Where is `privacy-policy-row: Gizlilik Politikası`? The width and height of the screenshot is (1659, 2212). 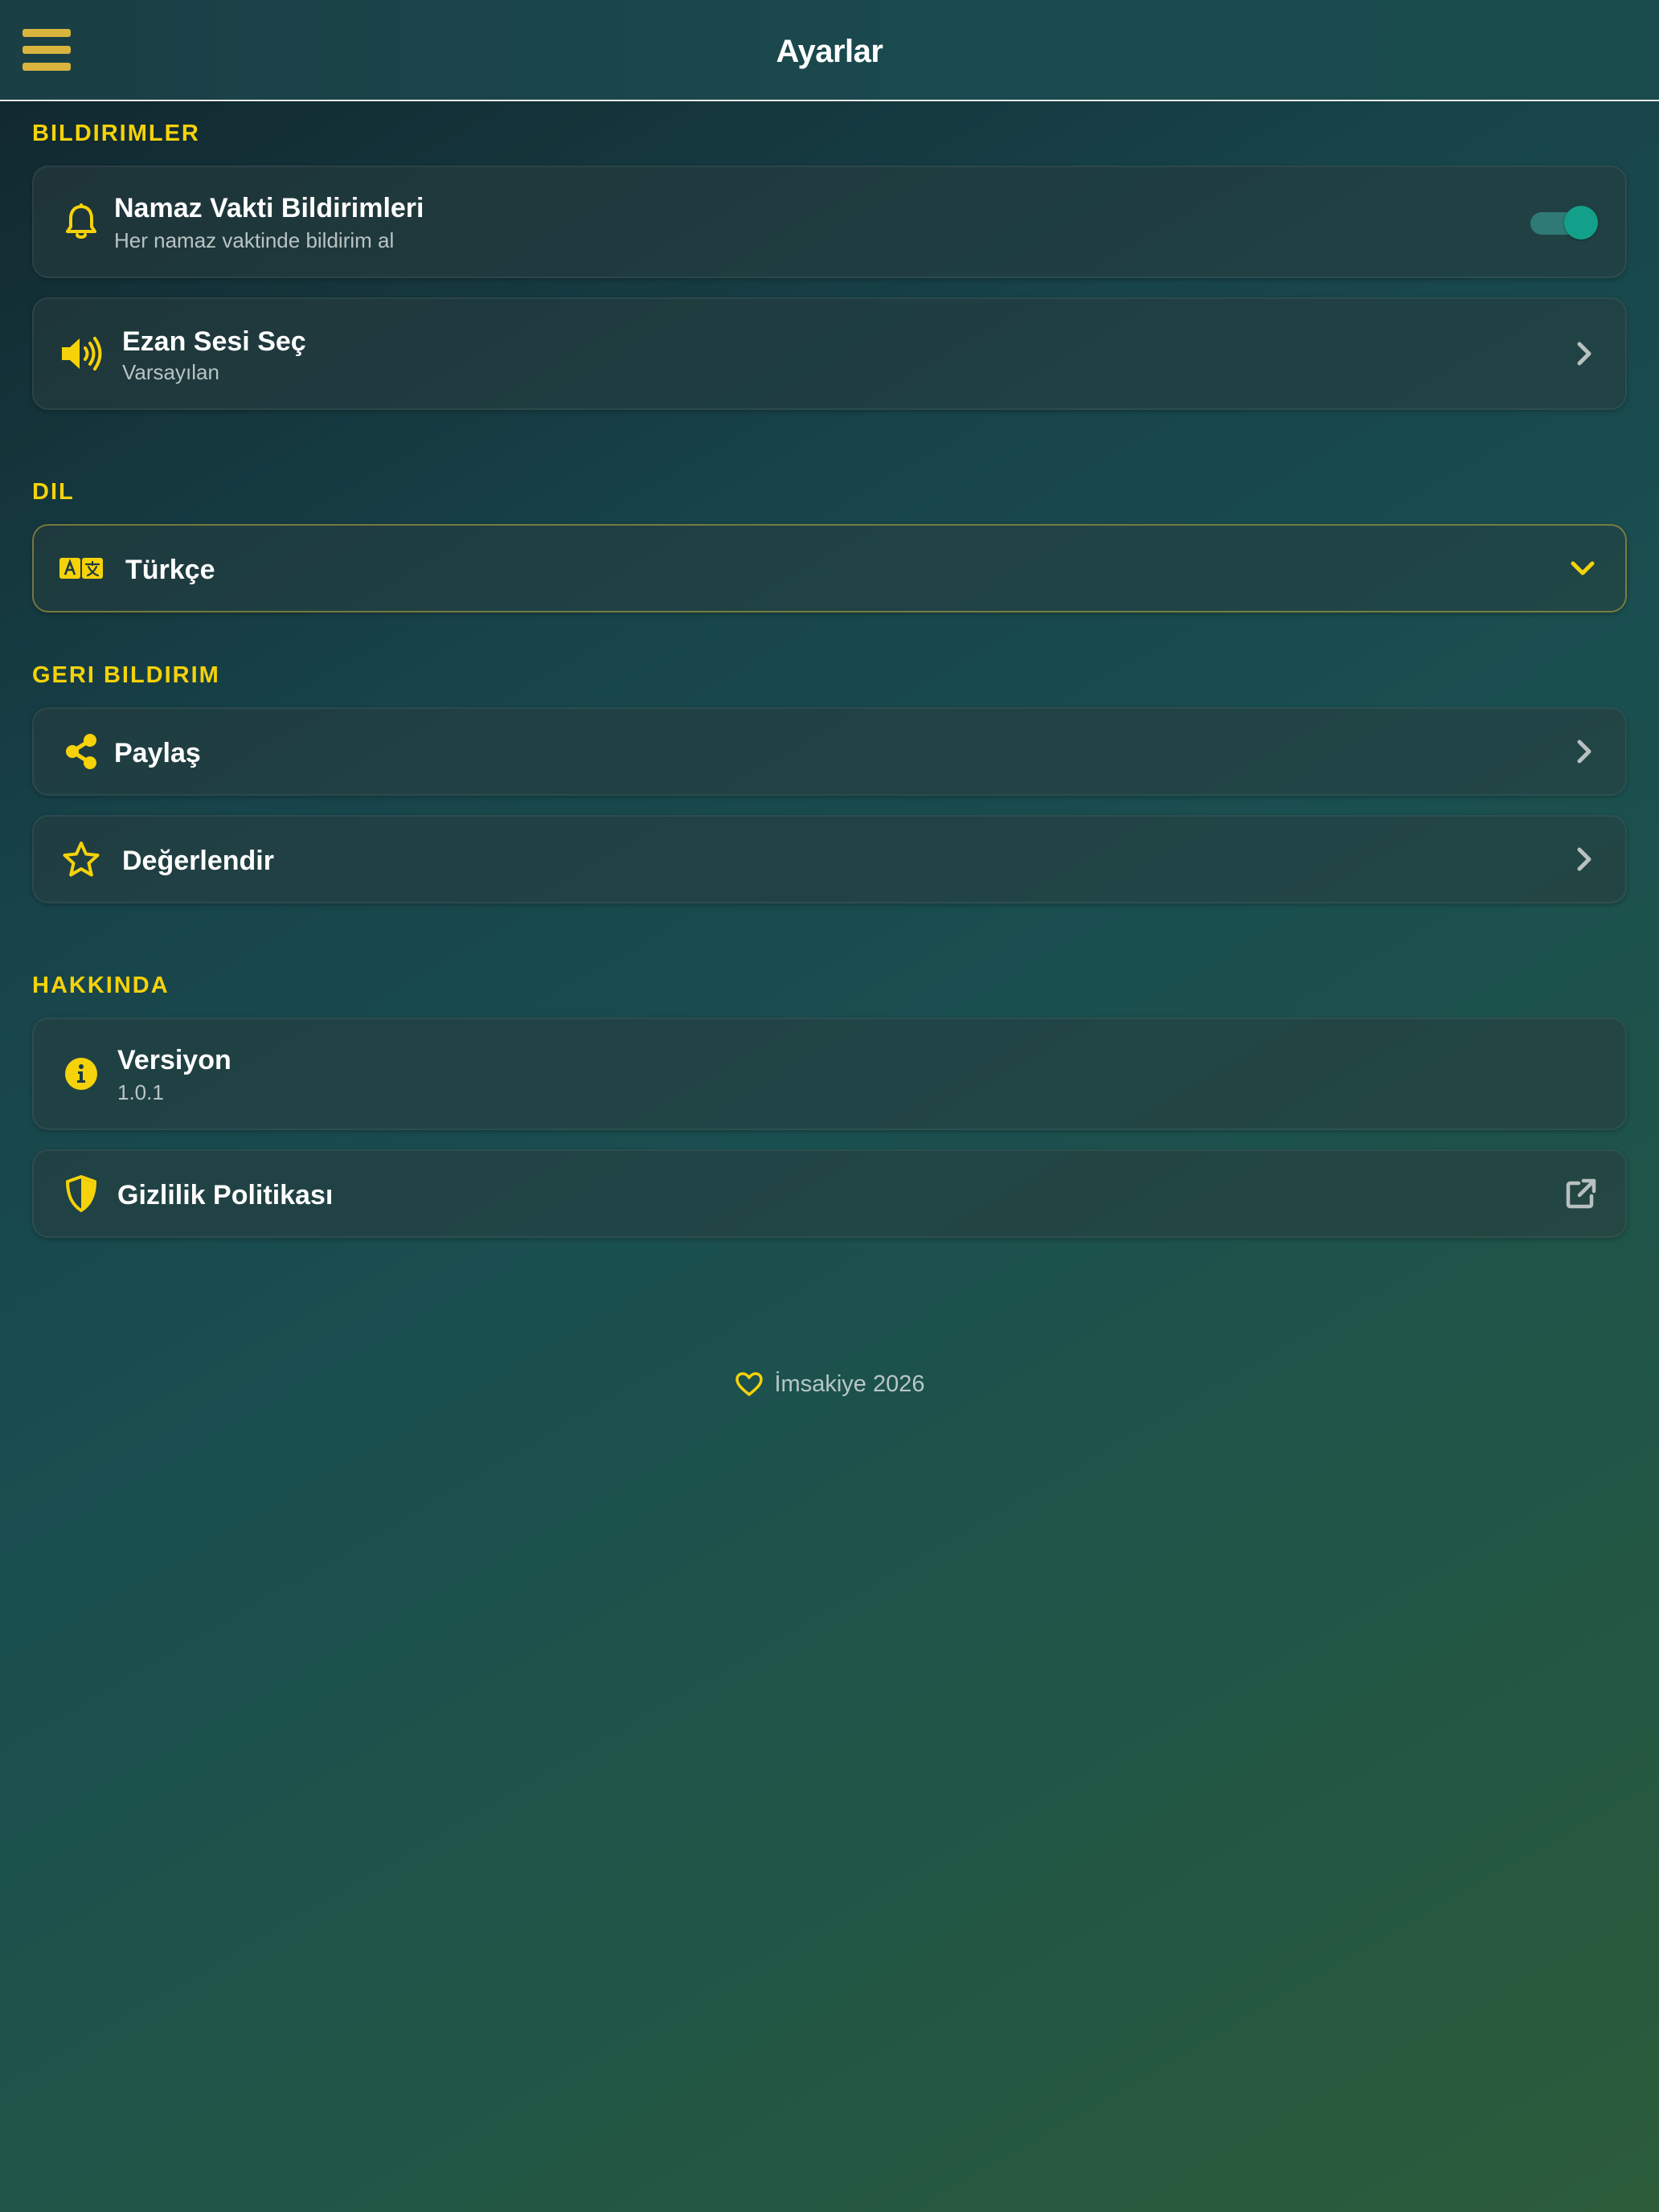
privacy-policy-row: Gizlilik Politikası is located at coordinates (829, 1193).